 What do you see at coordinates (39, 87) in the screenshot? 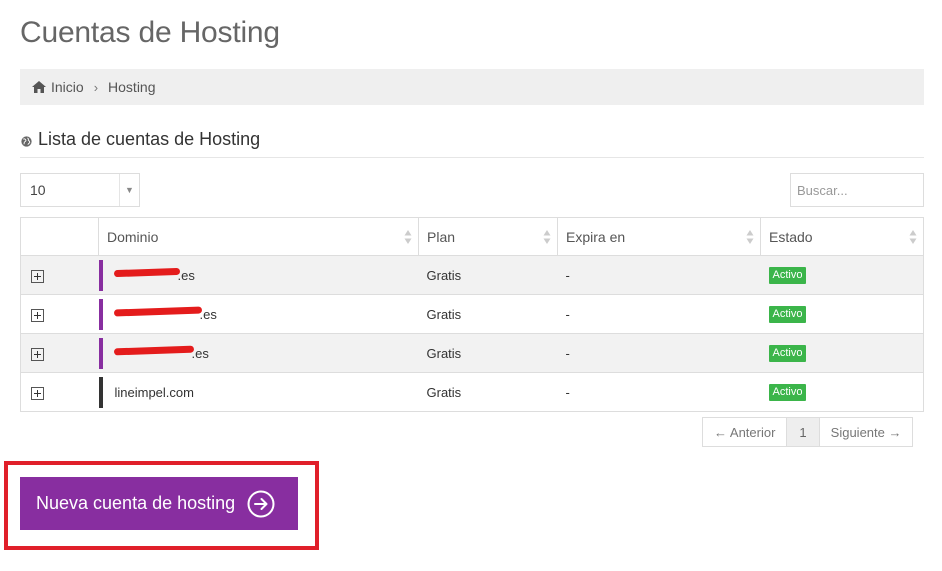
I see `home-icon` at bounding box center [39, 87].